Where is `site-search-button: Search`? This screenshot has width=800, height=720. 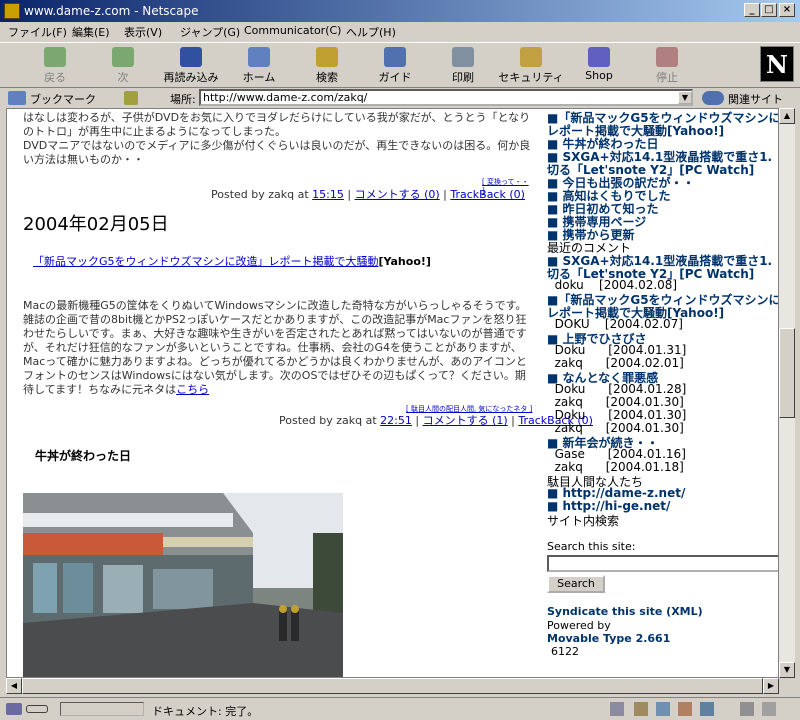 site-search-button: Search is located at coordinates (576, 584).